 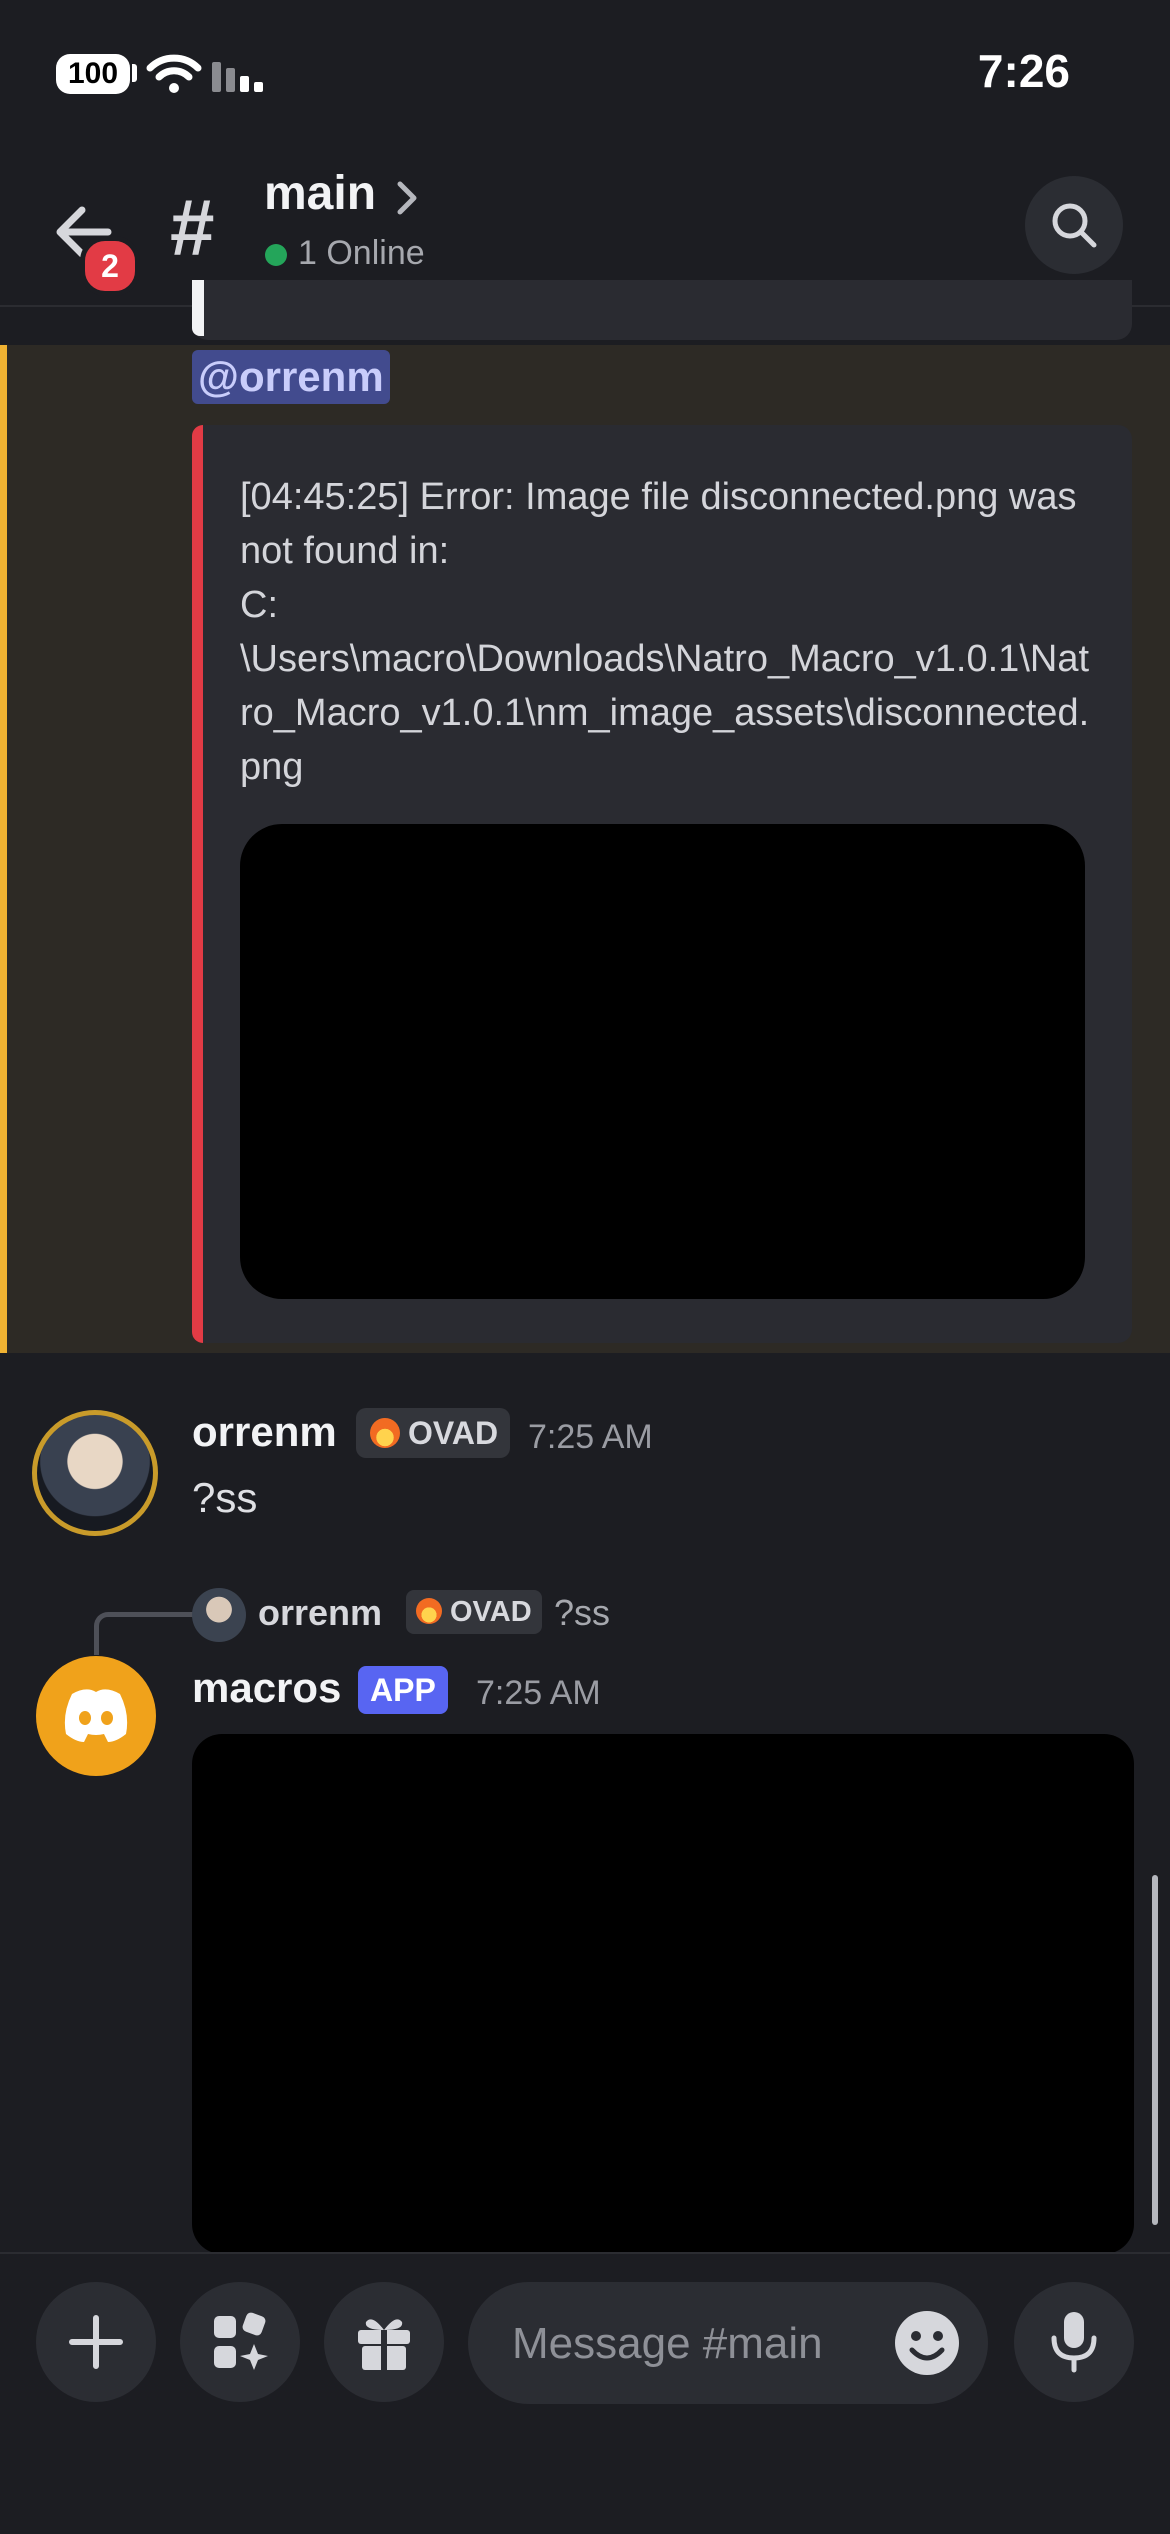 I want to click on plus-icon, so click(x=96, y=2342).